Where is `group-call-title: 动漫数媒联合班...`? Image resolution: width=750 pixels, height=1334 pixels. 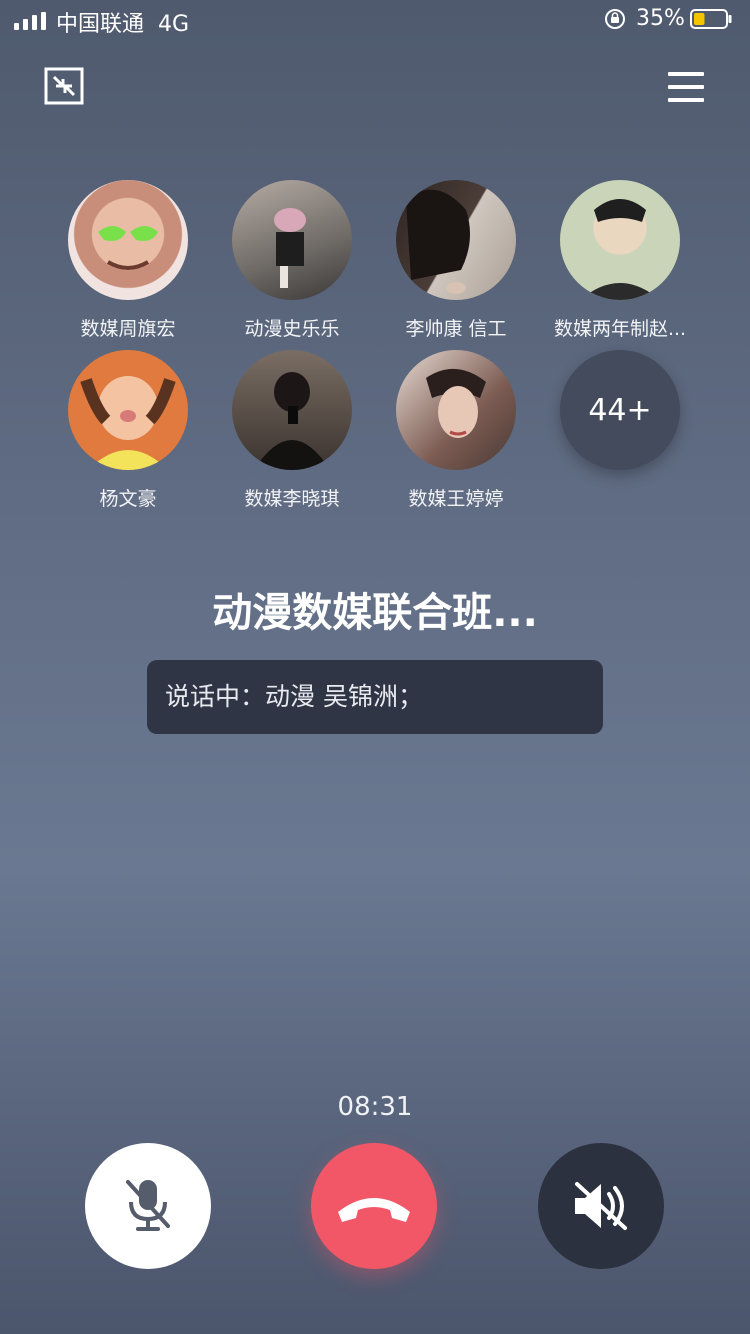
group-call-title: 动漫数媒联合班... is located at coordinates (375, 613).